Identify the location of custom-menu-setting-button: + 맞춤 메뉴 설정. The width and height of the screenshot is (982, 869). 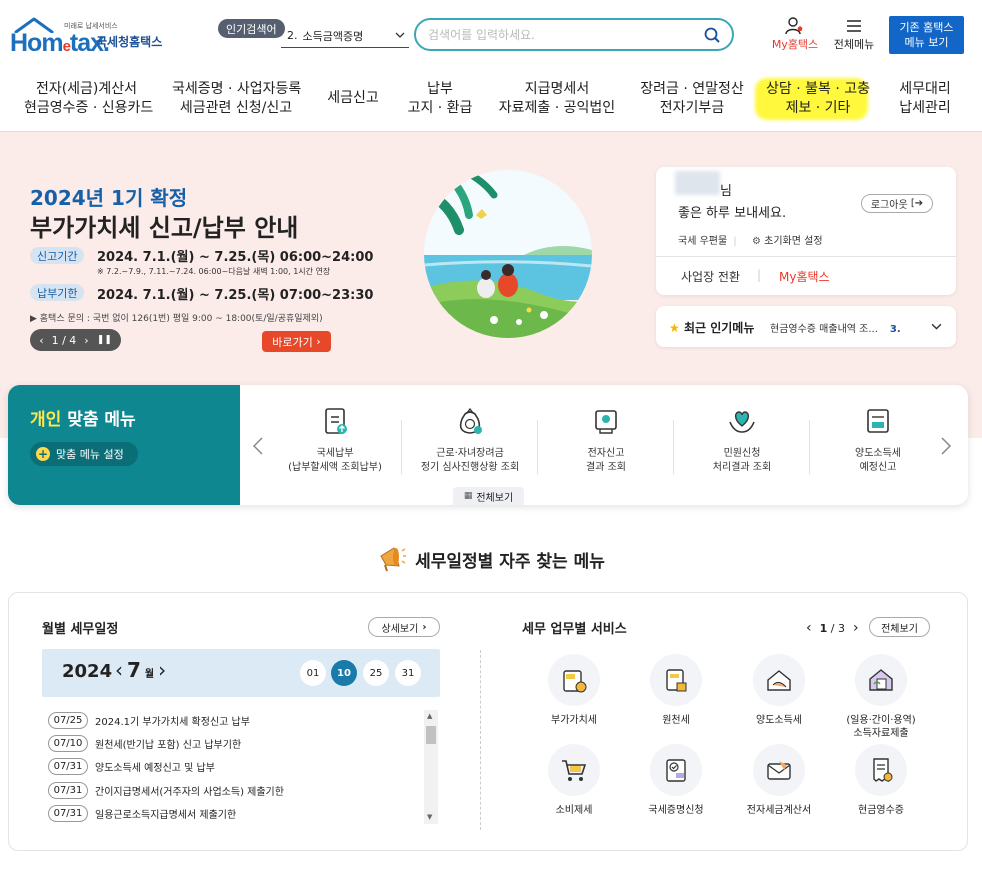
(84, 454).